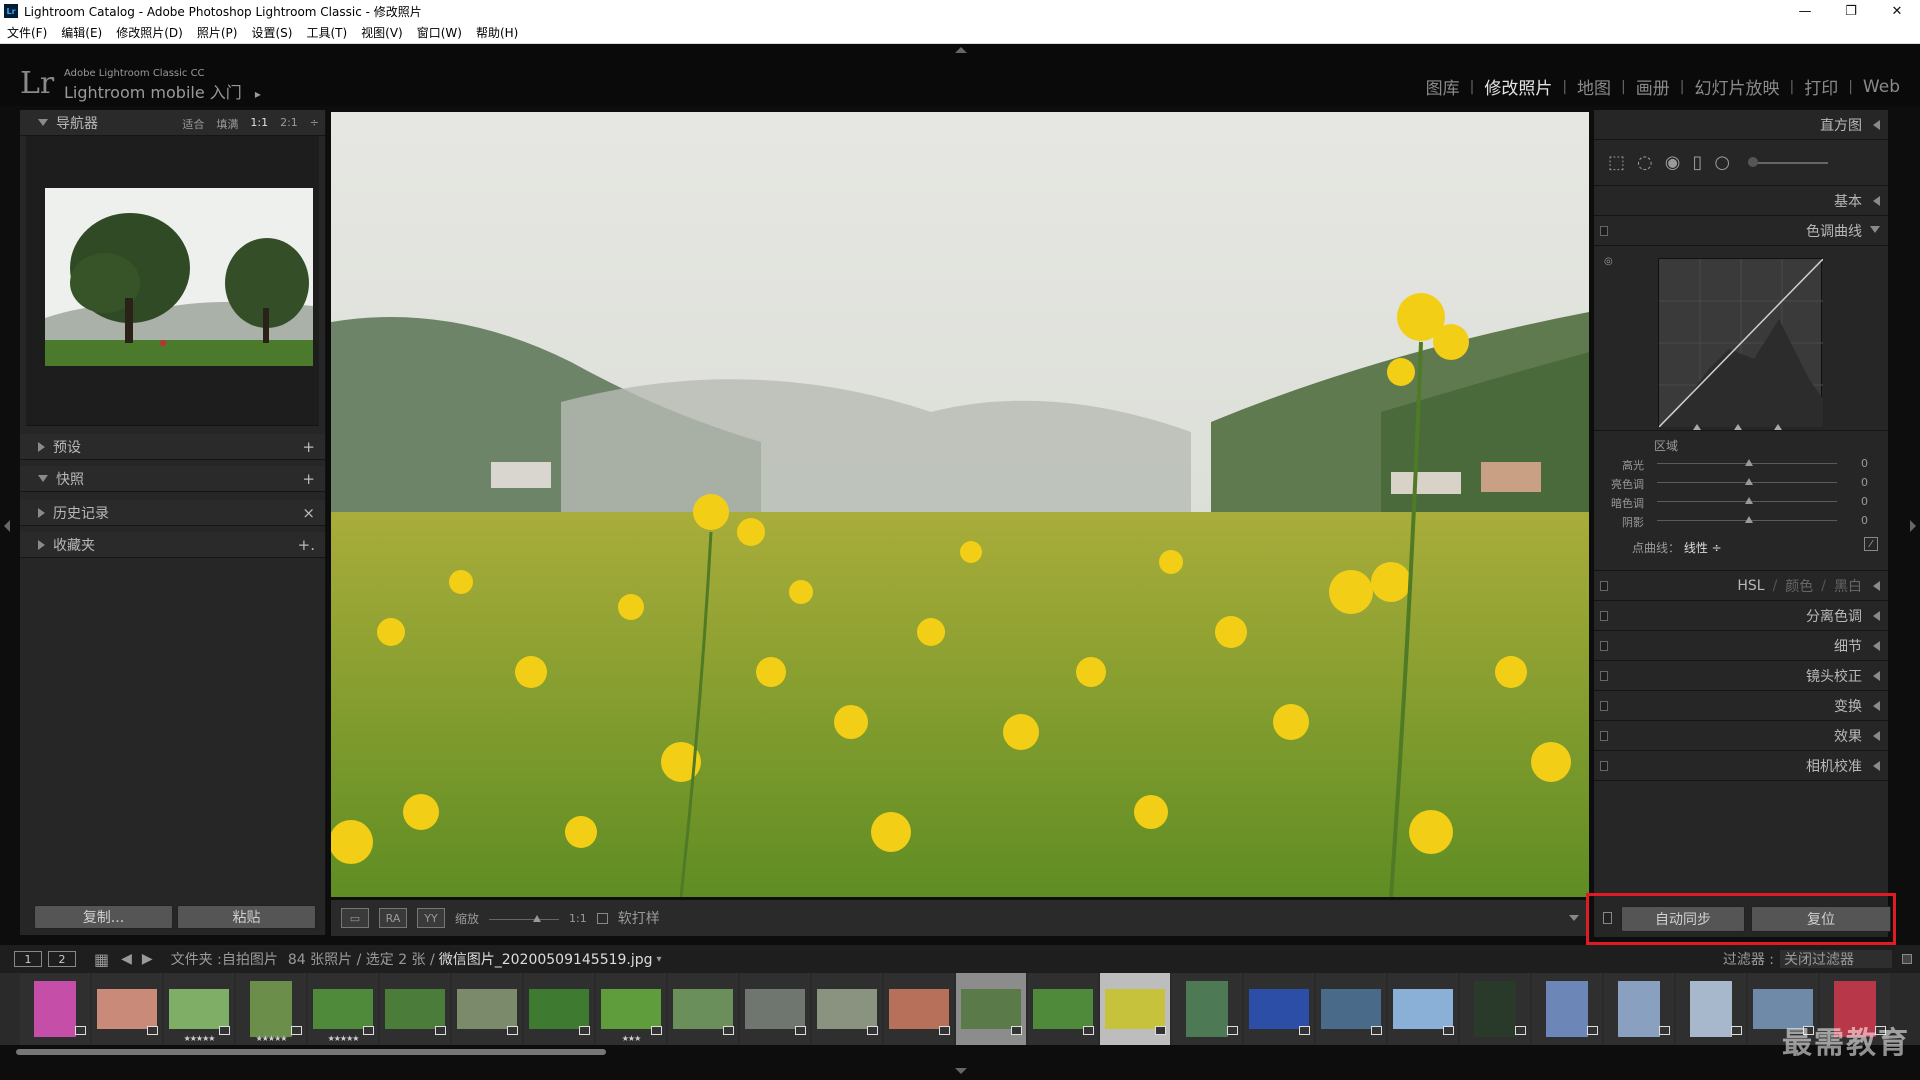 This screenshot has height=1080, width=1920. I want to click on filmstrip-thumbnail: ★★★, so click(631, 1009).